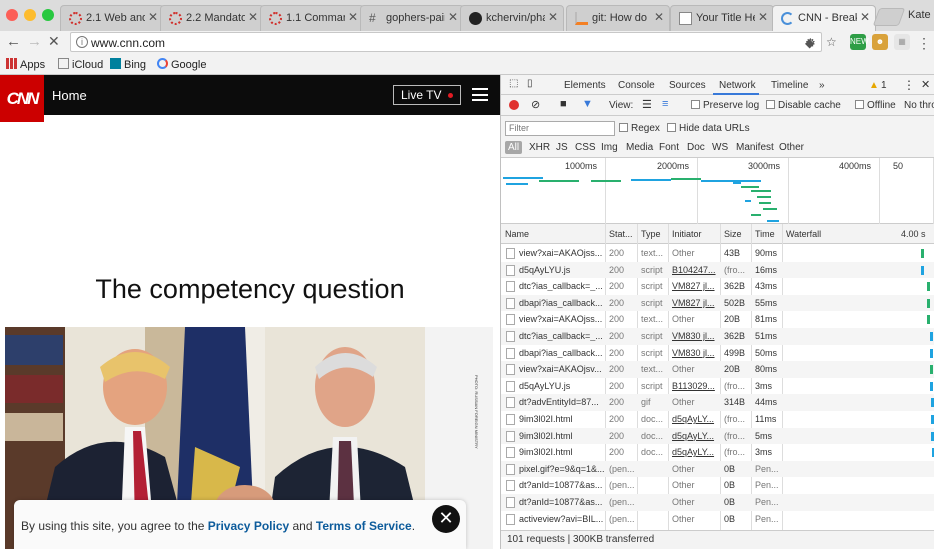 The height and width of the screenshot is (549, 934). Describe the element at coordinates (80, 64) in the screenshot. I see `bookmark-icloud: iCloud` at that location.